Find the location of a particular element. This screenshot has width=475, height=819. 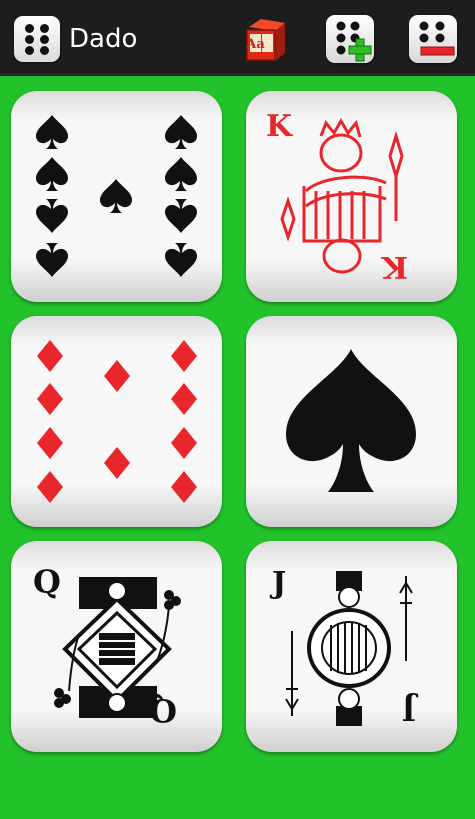

rank-label-top: K is located at coordinates (279, 126).